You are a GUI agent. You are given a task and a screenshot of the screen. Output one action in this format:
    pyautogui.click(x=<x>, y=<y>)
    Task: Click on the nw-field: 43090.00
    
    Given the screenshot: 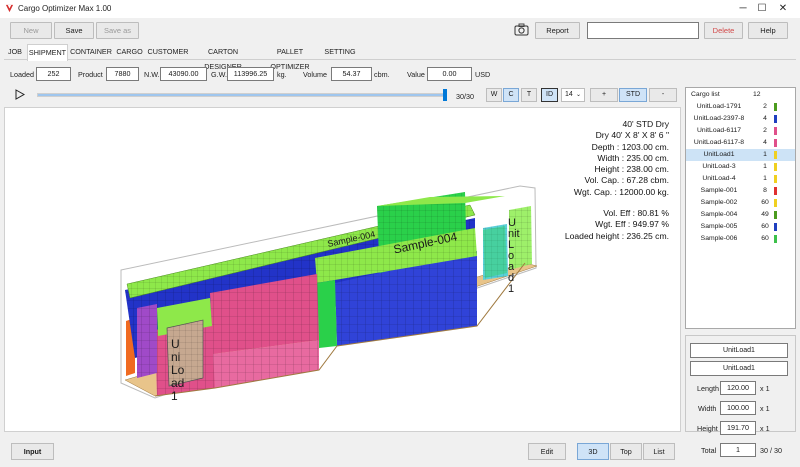 What is the action you would take?
    pyautogui.click(x=183, y=74)
    